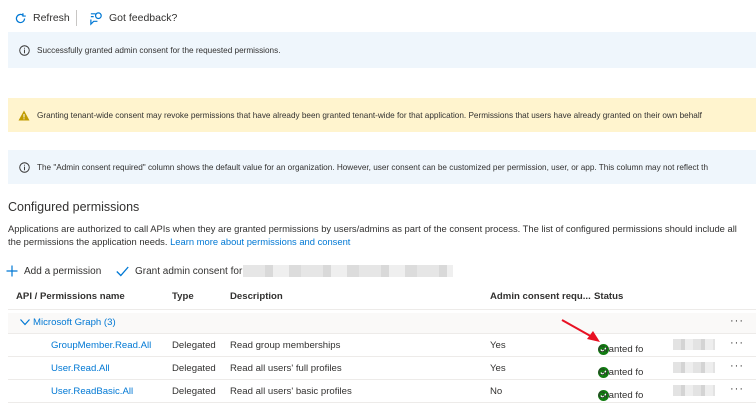 This screenshot has height=419, width=756. I want to click on api-group-label: Microsoft Graph (3), so click(74, 322).